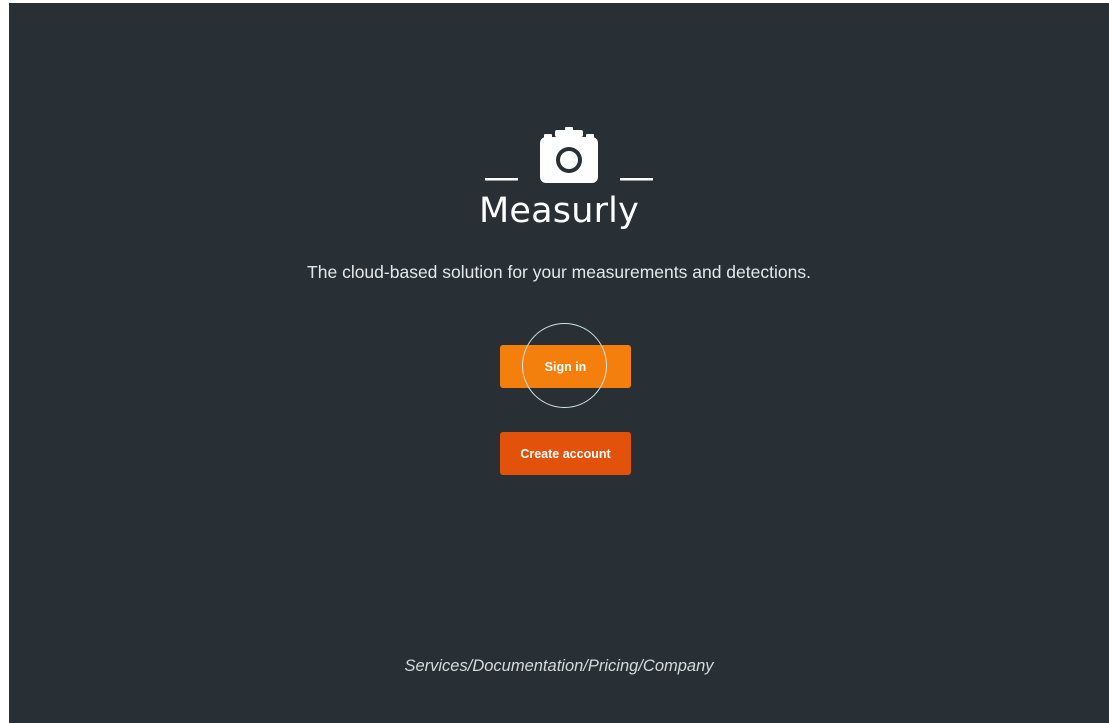 This screenshot has height=723, width=1109. What do you see at coordinates (613, 666) in the screenshot?
I see `footer-link-pricing: Pricing` at bounding box center [613, 666].